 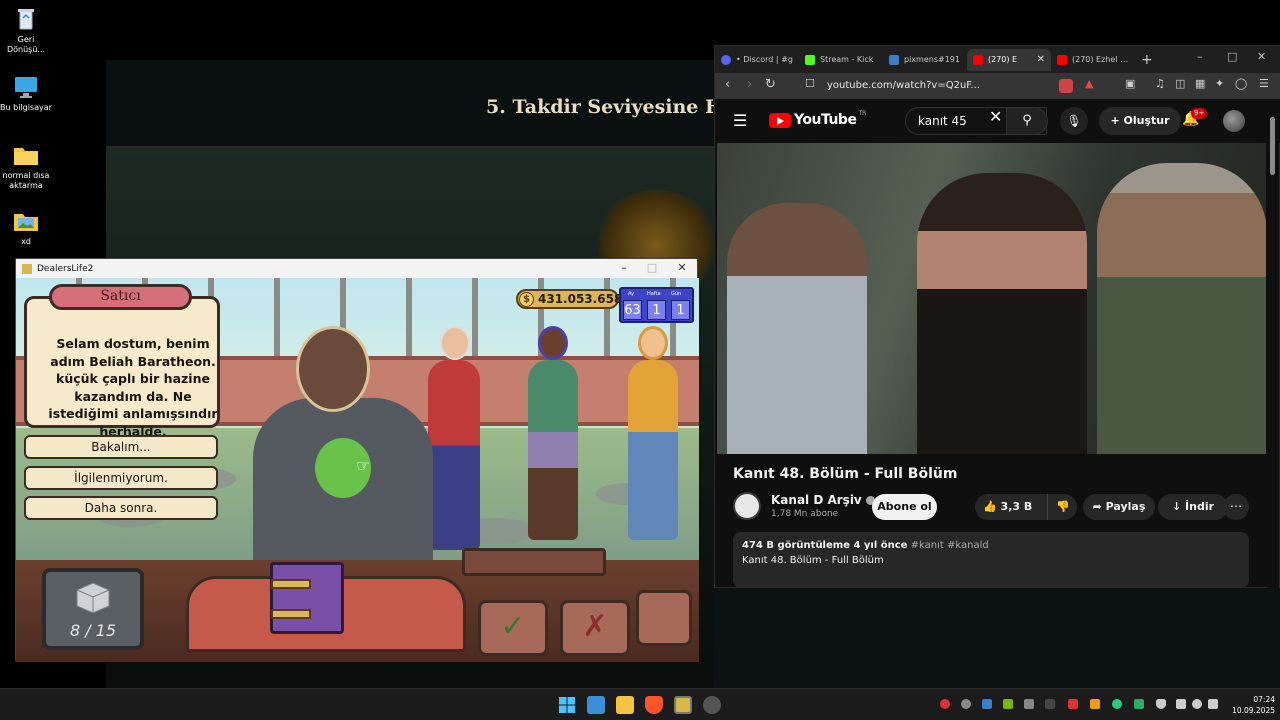 I want to click on choice-later-button: Daha sonra., so click(x=121, y=508).